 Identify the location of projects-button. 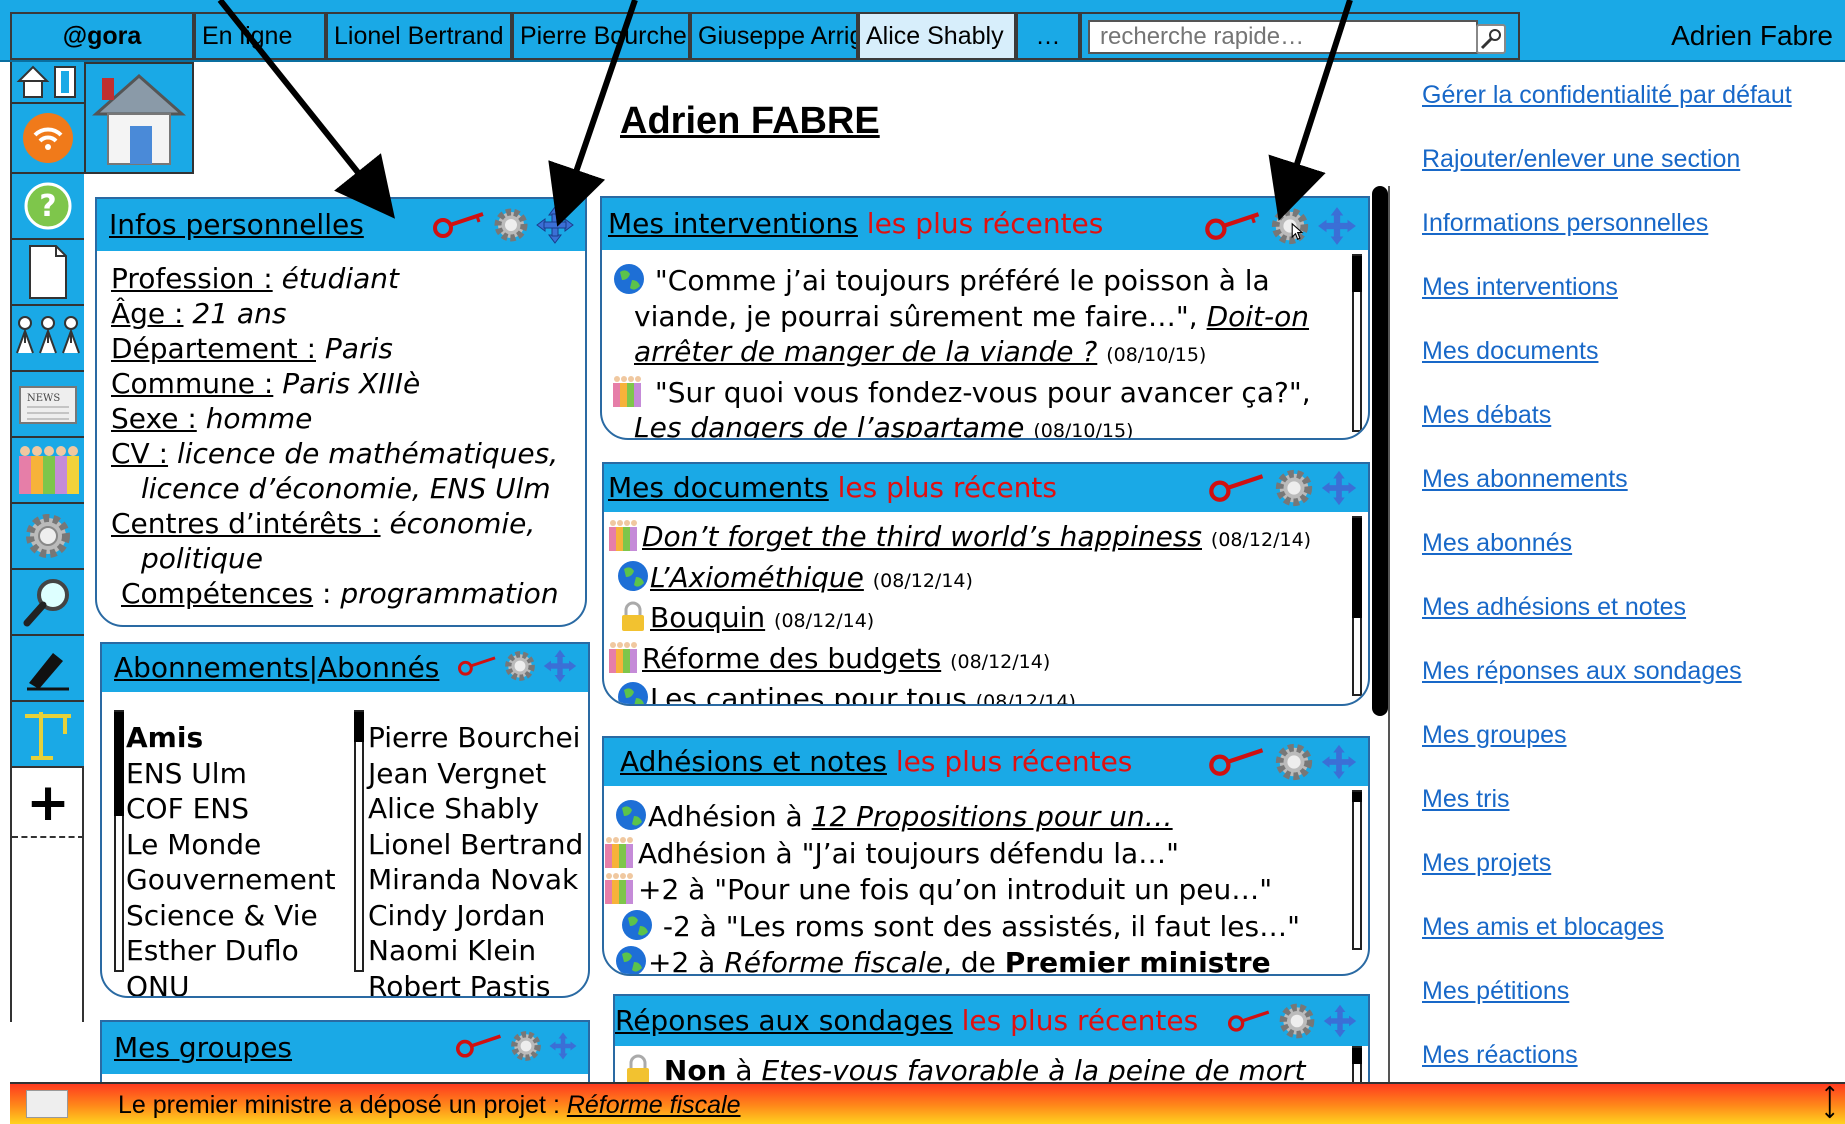
(48, 735).